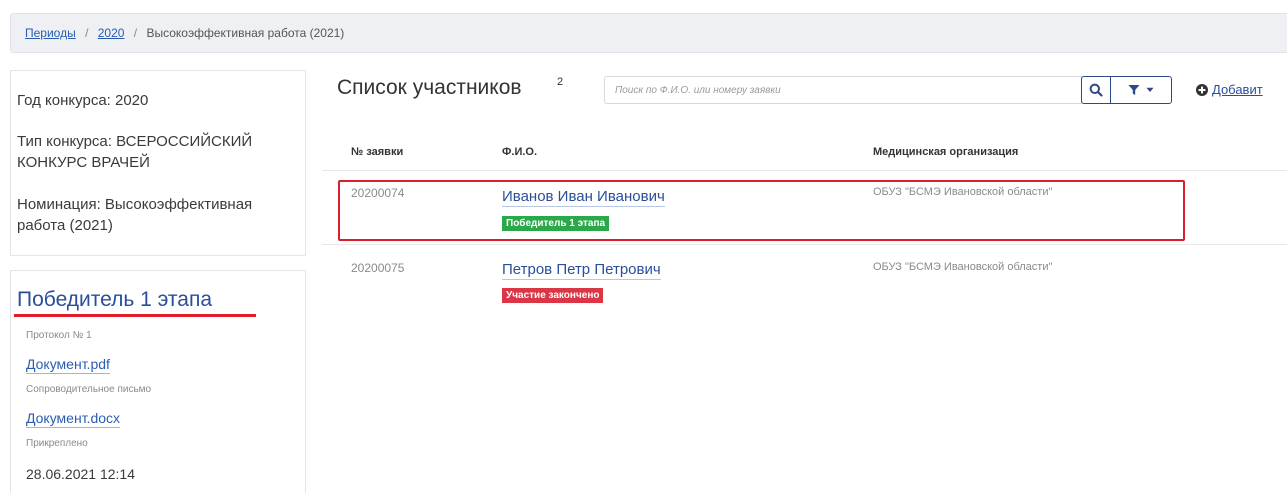 This screenshot has height=493, width=1287. What do you see at coordinates (560, 82) in the screenshot?
I see `participants-count: 2` at bounding box center [560, 82].